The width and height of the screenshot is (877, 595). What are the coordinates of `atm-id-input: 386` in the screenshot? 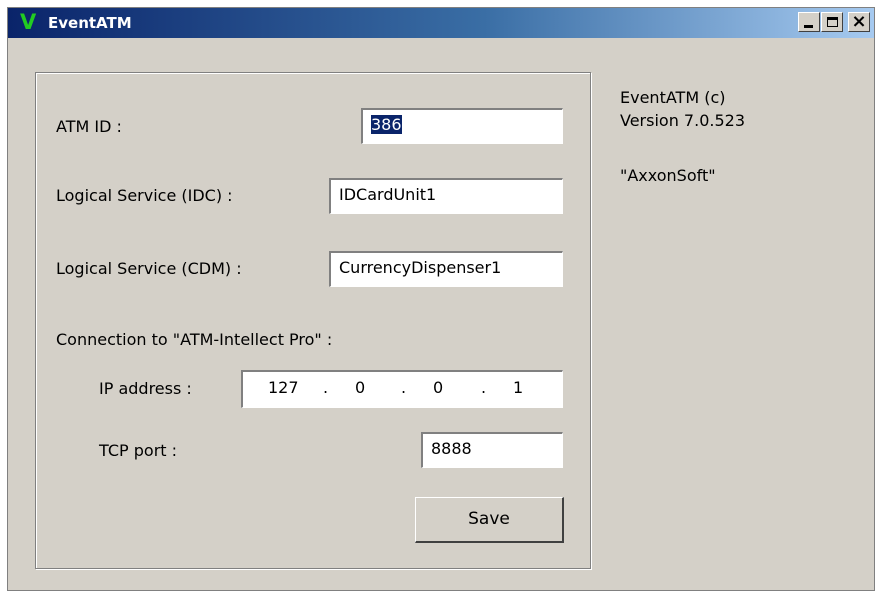 It's located at (462, 126).